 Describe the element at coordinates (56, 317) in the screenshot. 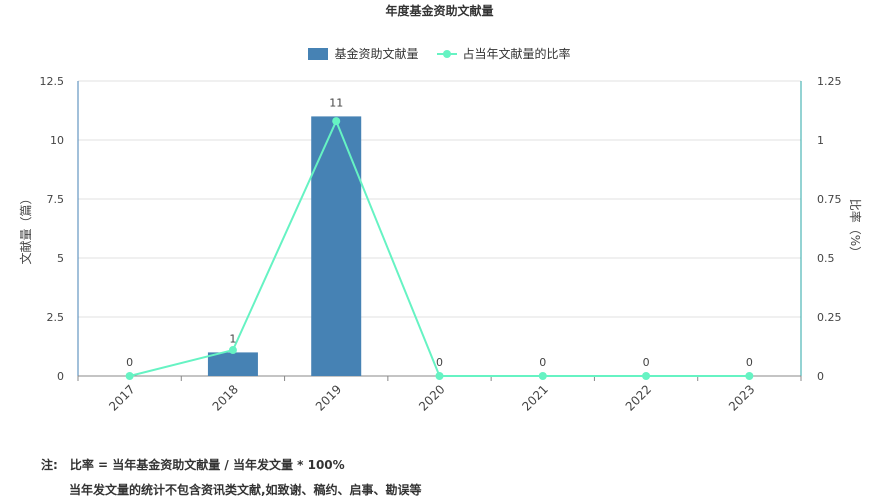

I see `y-tick-label-left: 2.5` at that location.